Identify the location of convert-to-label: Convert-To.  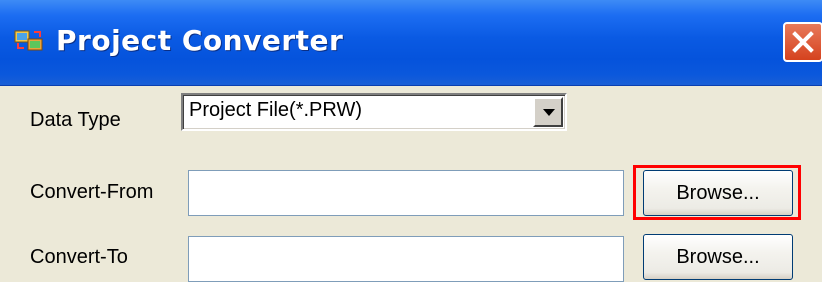
(79, 257).